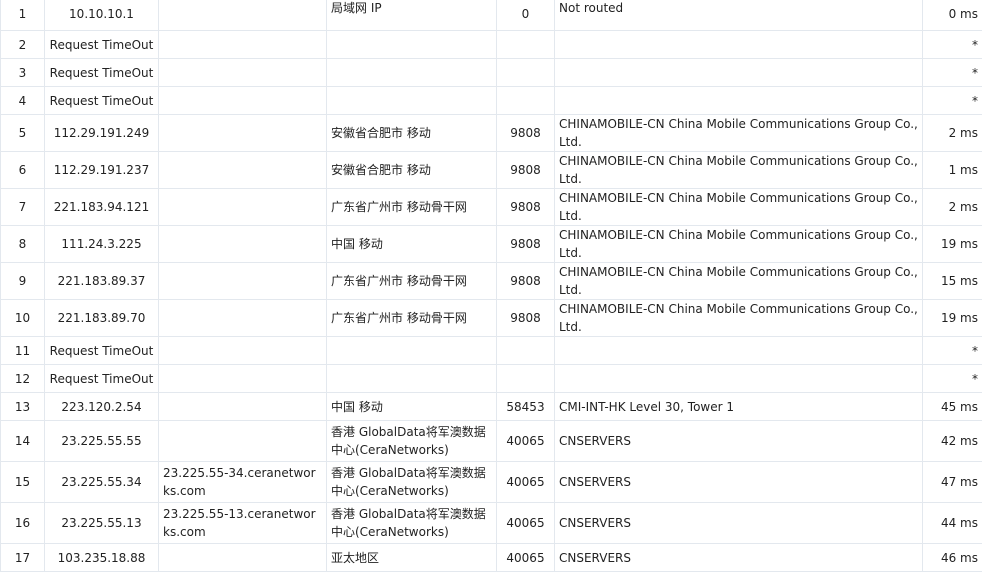 The width and height of the screenshot is (982, 572). I want to click on hop-number-cell: 8, so click(23, 244).